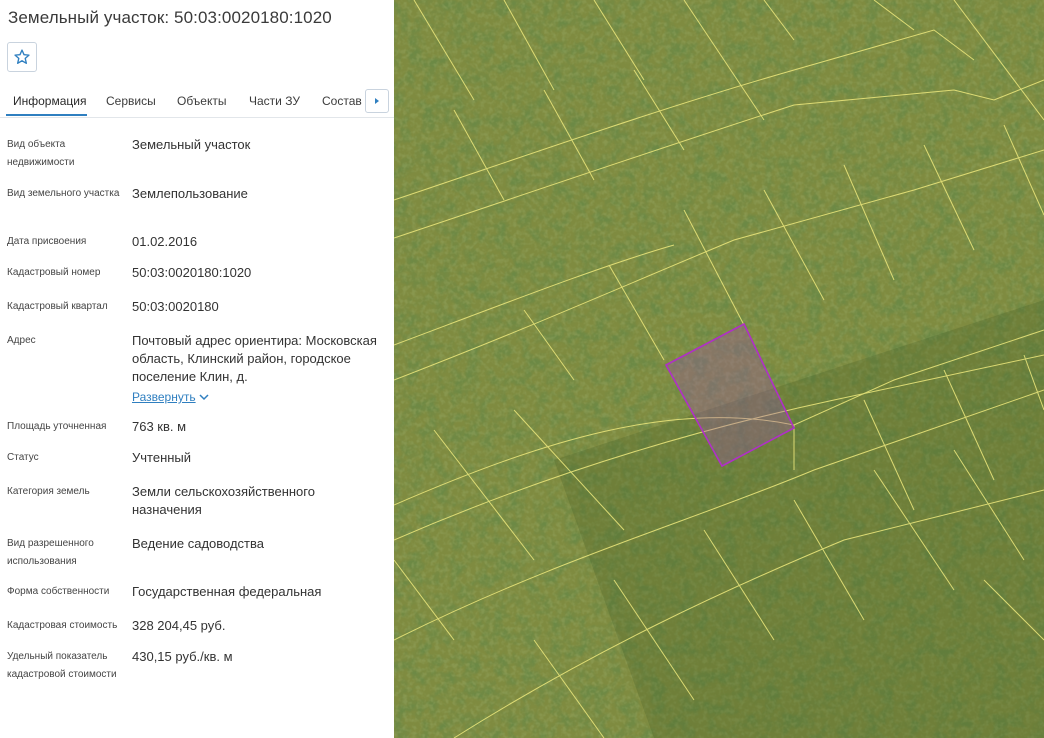 The height and width of the screenshot is (738, 1044). Describe the element at coordinates (170, 17) in the screenshot. I see `page-title: Земельный участок: 50:03:0020180:1020` at that location.